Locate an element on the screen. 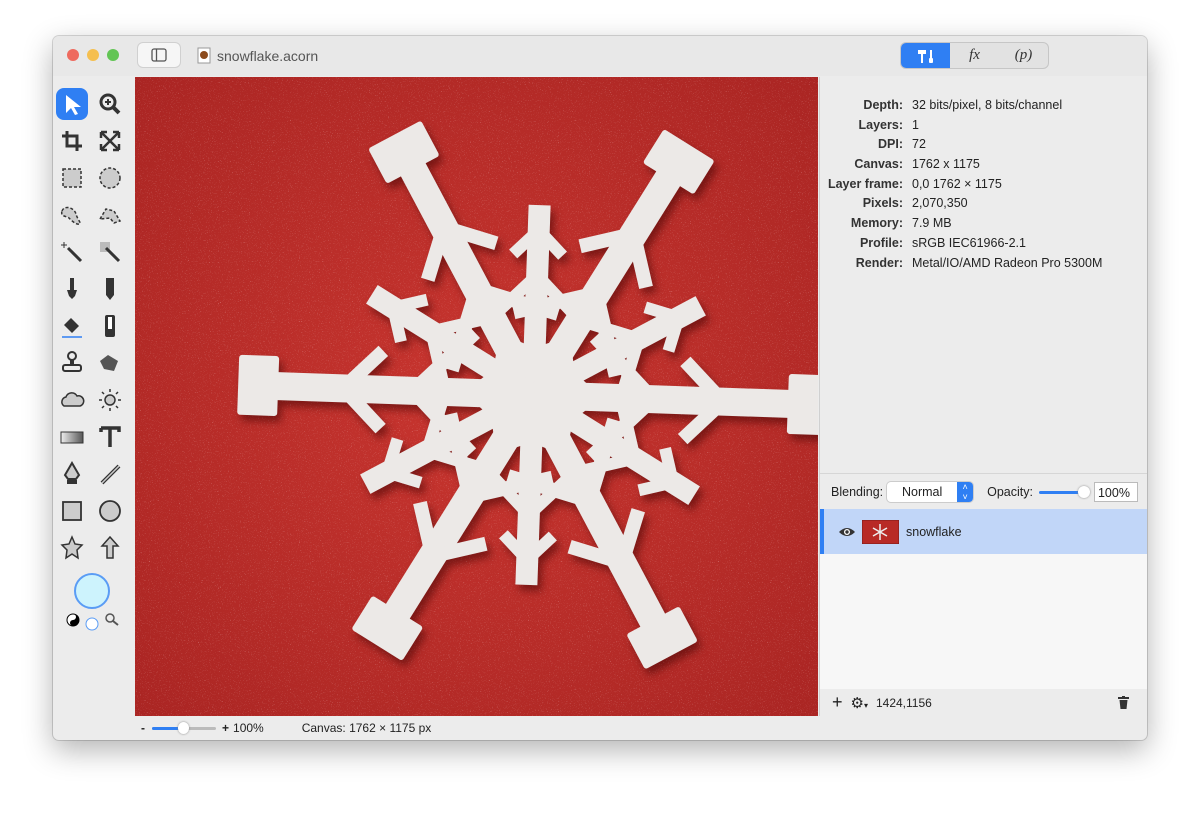 Image resolution: width=1200 pixels, height=814 pixels. color-well is located at coordinates (92, 591).